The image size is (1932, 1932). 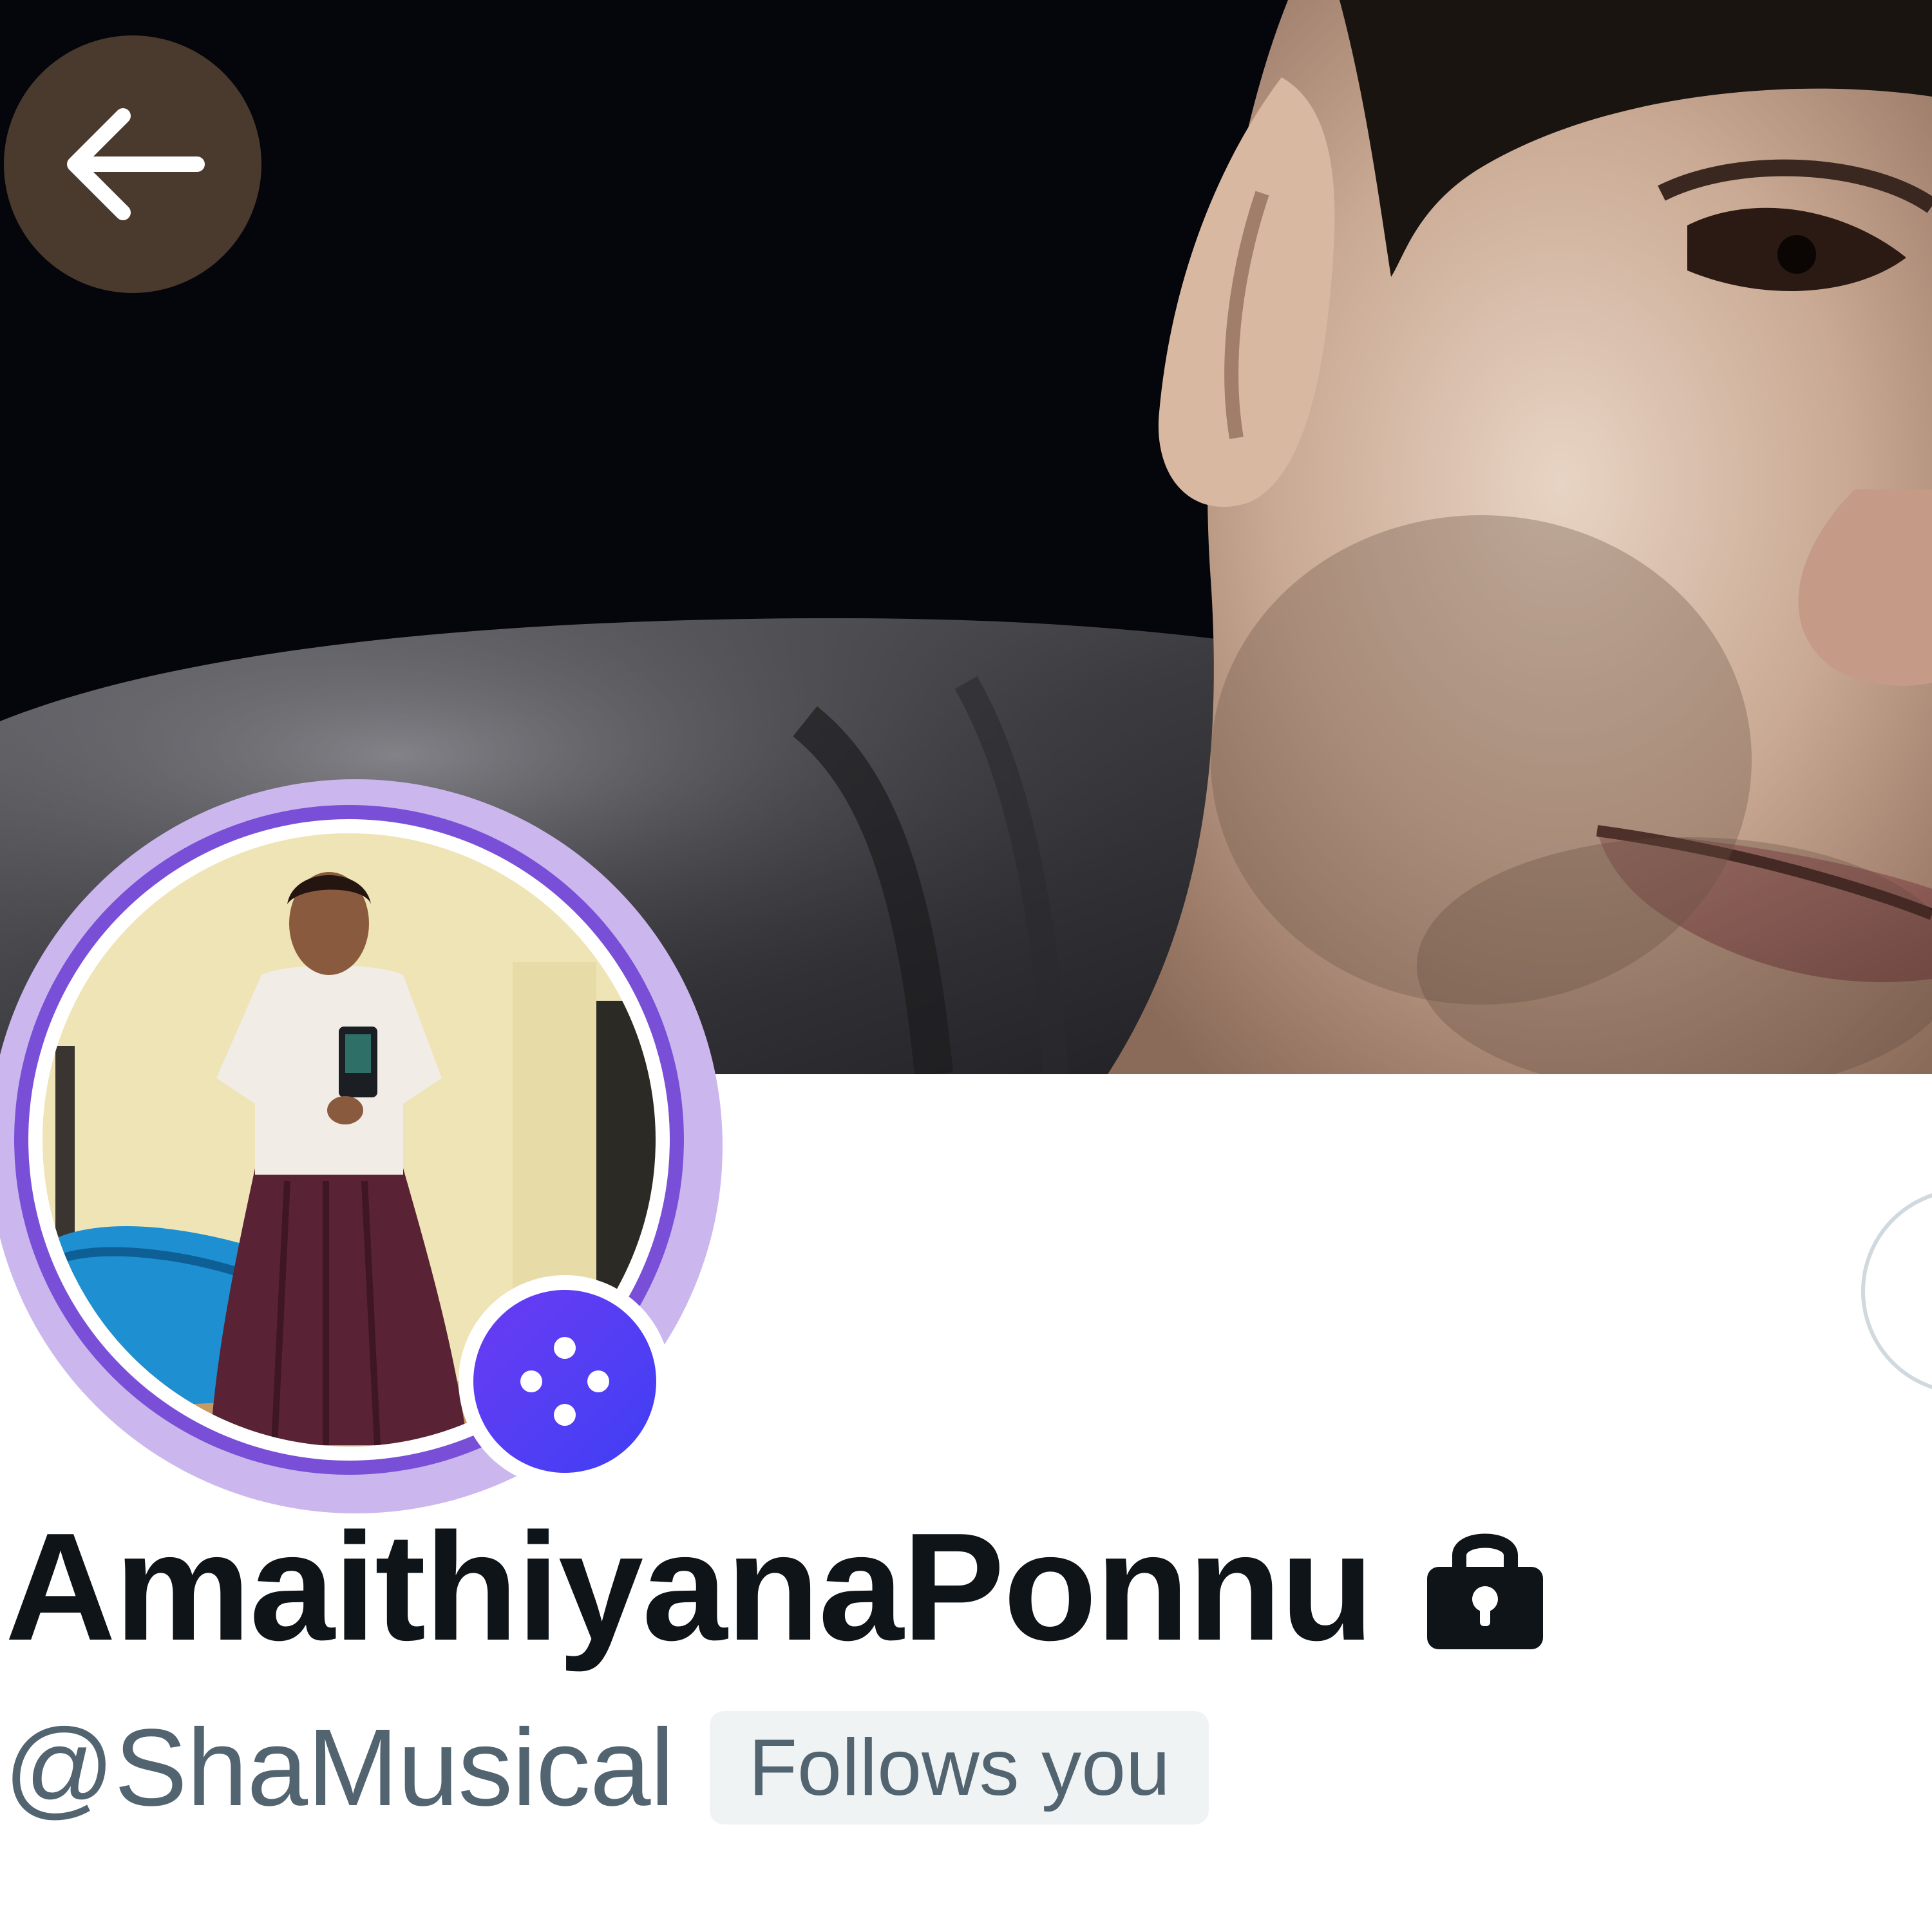 I want to click on display-name-row: AmaithiyanaPonnu, so click(x=776, y=1587).